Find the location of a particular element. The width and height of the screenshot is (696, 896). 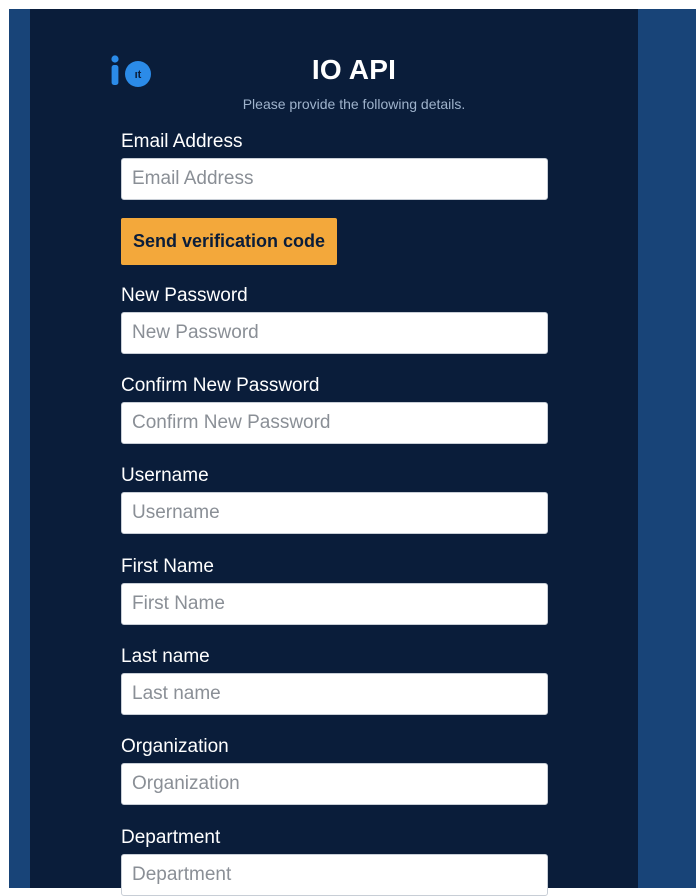

page-title: IO API is located at coordinates (354, 69).